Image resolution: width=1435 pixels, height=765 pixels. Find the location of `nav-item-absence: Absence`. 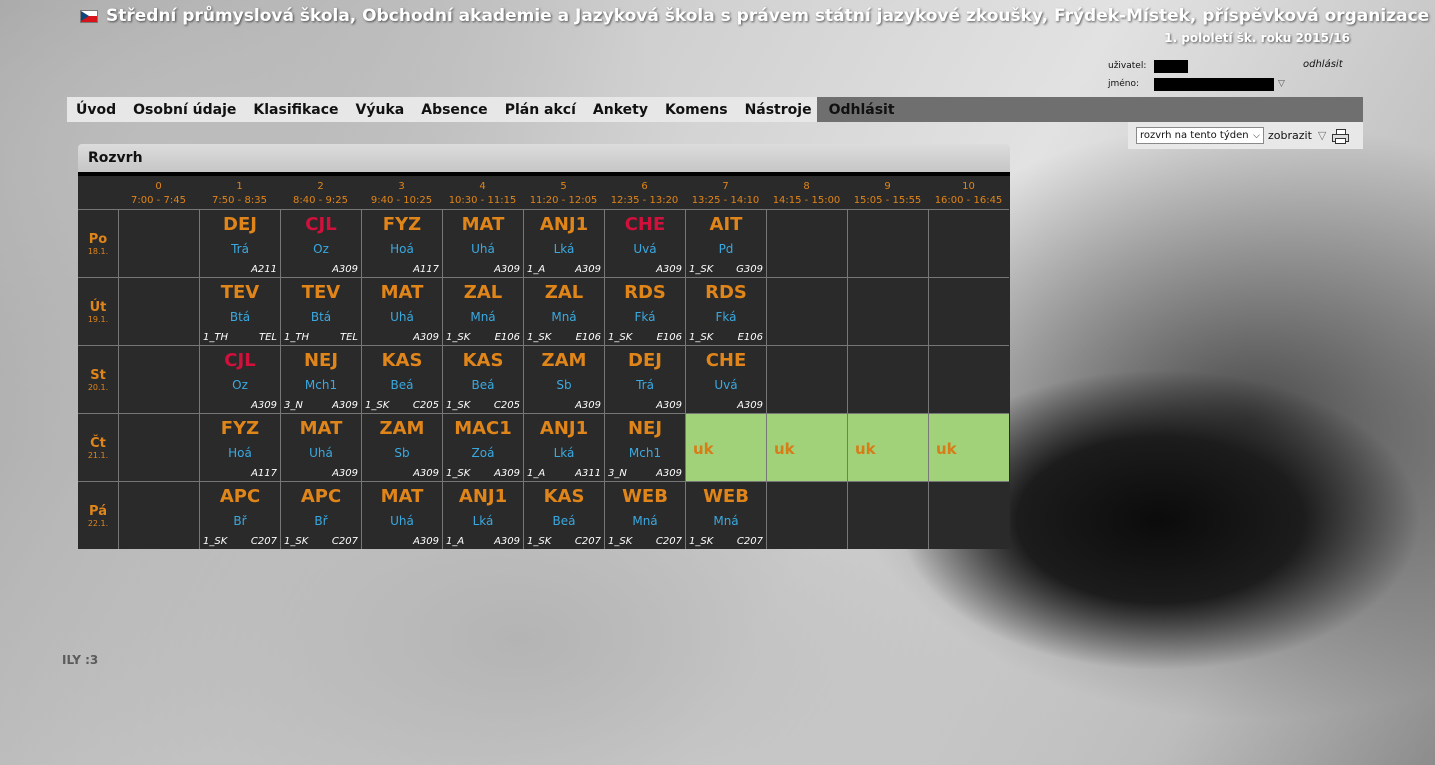

nav-item-absence: Absence is located at coordinates (454, 110).